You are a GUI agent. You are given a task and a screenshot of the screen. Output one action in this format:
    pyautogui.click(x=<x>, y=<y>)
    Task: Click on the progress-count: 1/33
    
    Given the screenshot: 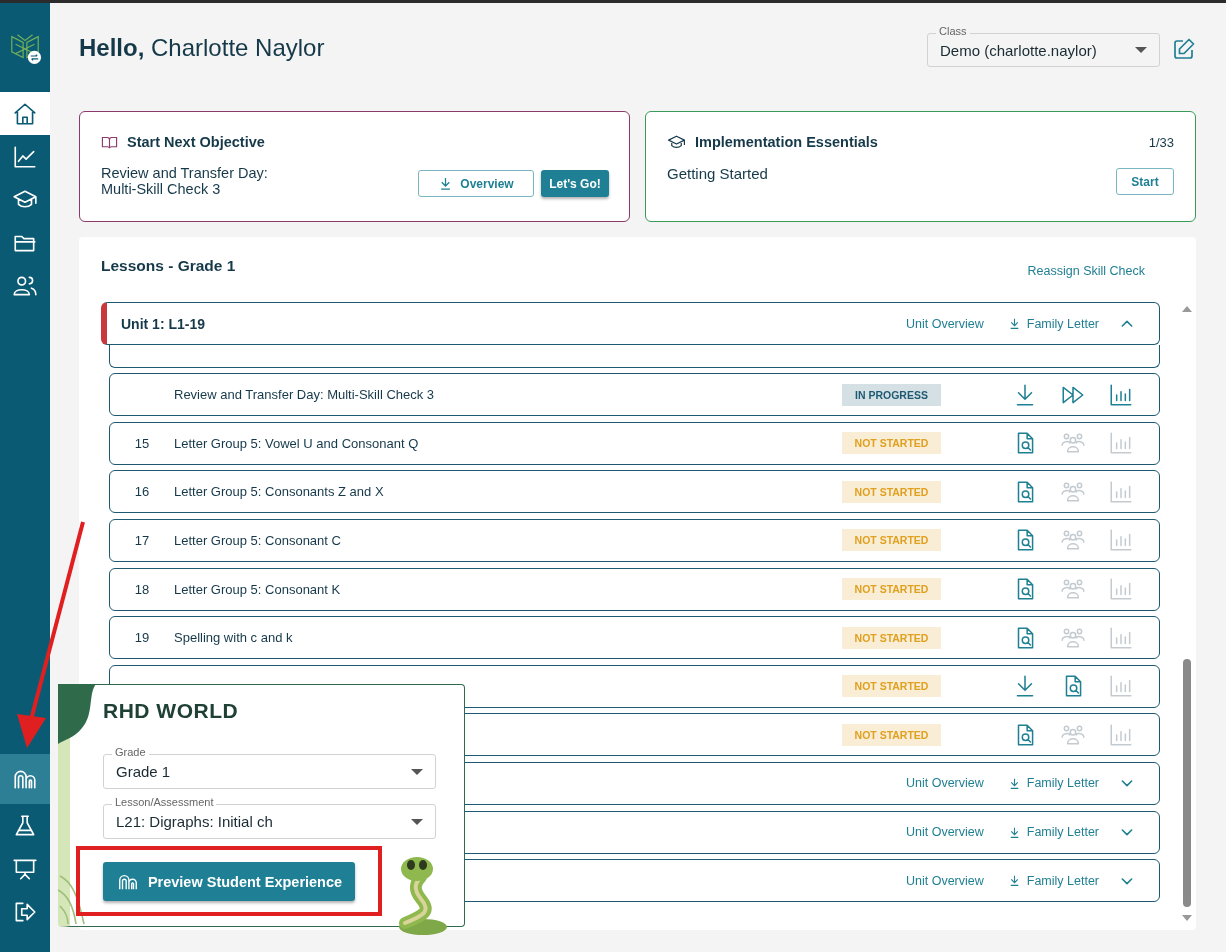 What is the action you would take?
    pyautogui.click(x=1161, y=142)
    